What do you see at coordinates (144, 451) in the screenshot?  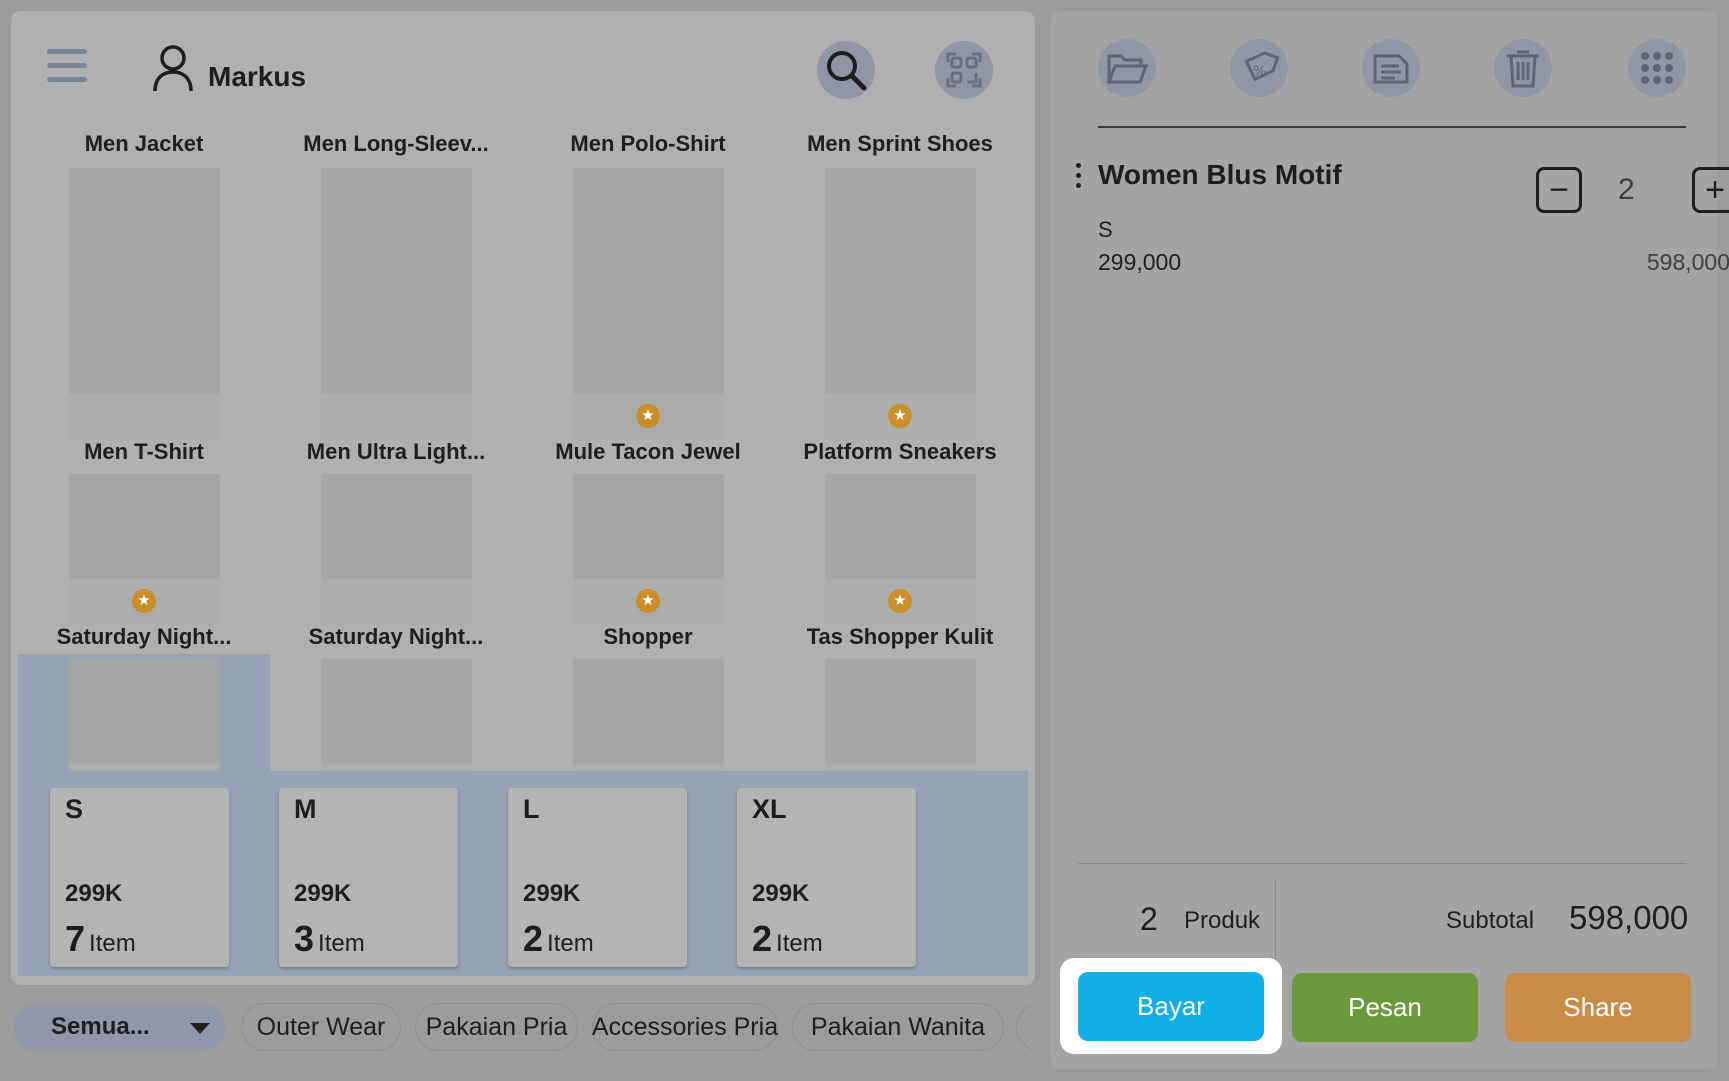 I see `product-name: Men T-Shirt` at bounding box center [144, 451].